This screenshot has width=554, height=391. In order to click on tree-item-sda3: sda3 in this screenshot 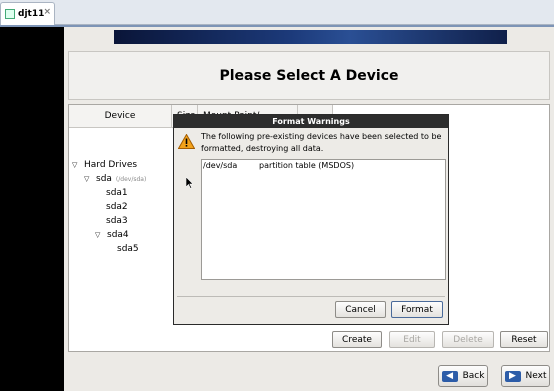, I will do `click(117, 221)`.